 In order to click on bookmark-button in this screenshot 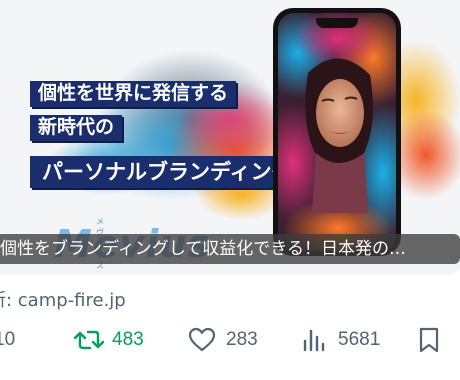, I will do `click(429, 340)`.